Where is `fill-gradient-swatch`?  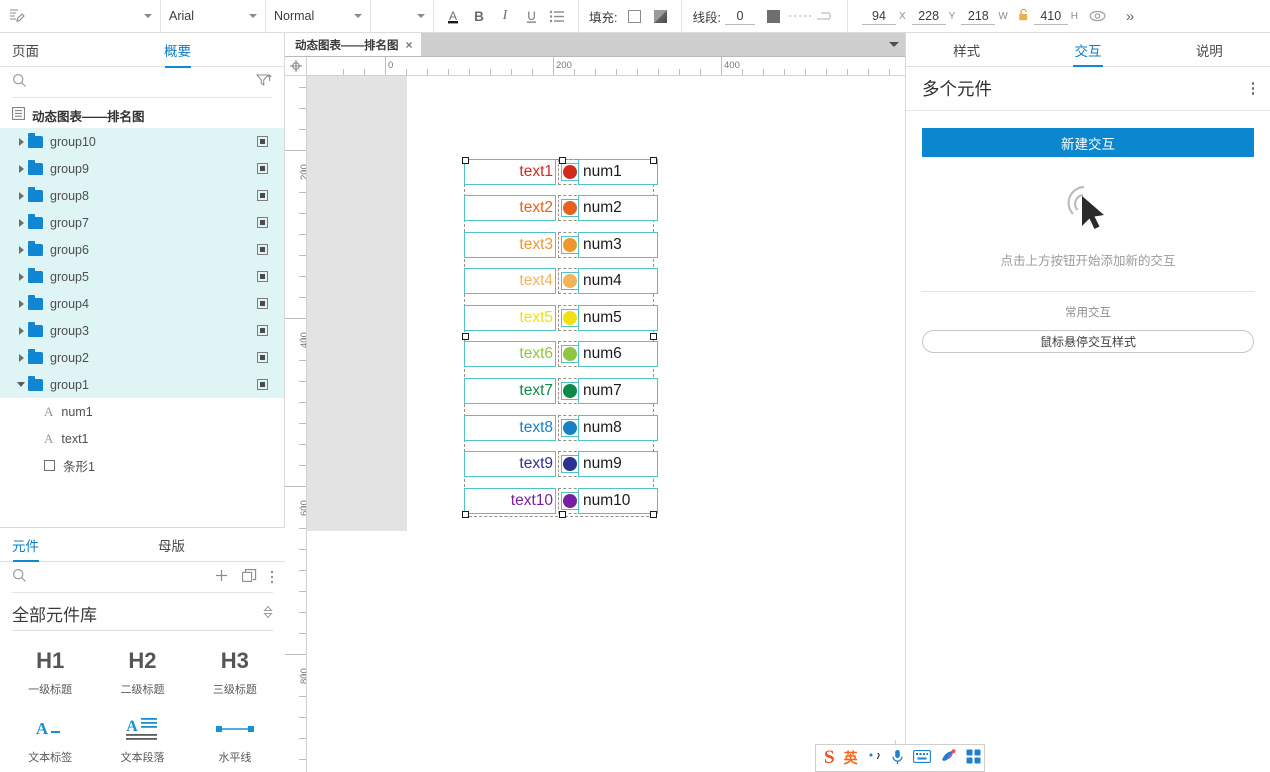
fill-gradient-swatch is located at coordinates (660, 16).